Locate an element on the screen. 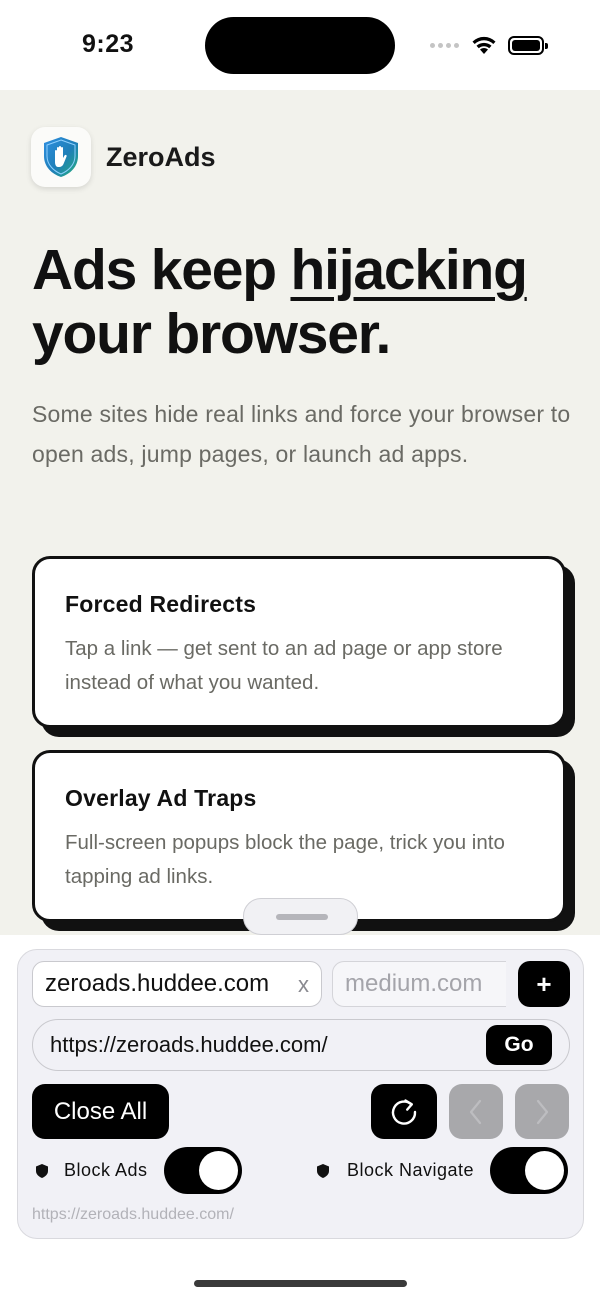  hero-title-post: your browser. is located at coordinates (211, 334).